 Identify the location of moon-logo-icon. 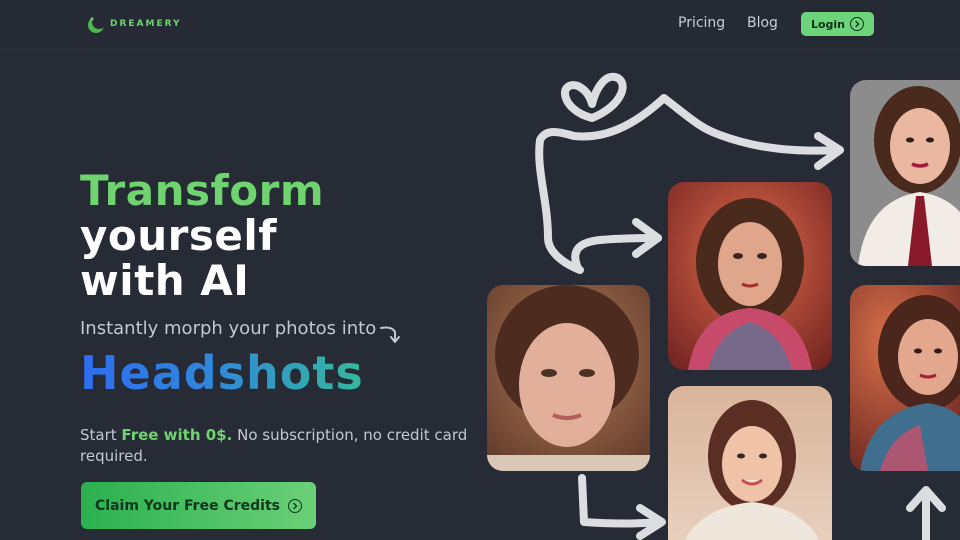
(97, 24).